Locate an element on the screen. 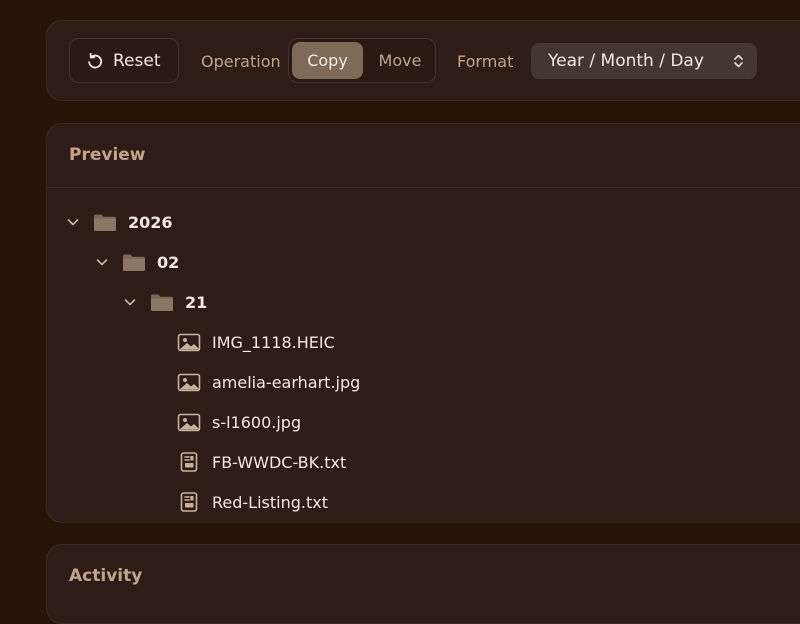 The image size is (800, 624). reset-button: Reset is located at coordinates (124, 60).